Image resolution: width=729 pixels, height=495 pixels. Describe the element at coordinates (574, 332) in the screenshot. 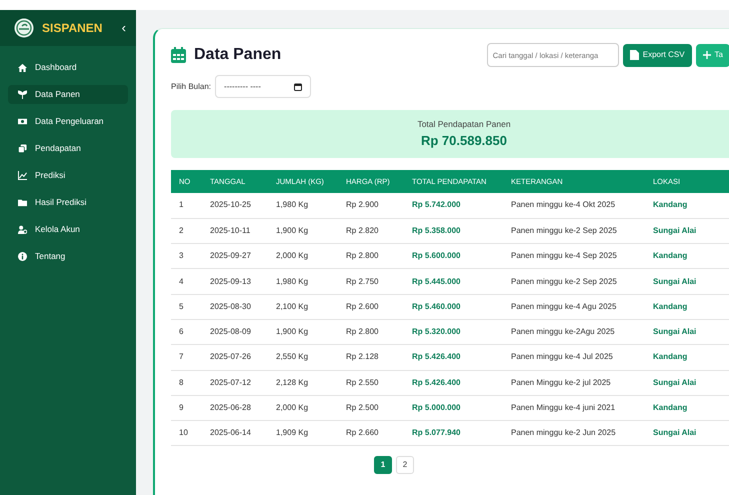

I see `table-cell: Panen minggu ke-2Agu 2025` at that location.